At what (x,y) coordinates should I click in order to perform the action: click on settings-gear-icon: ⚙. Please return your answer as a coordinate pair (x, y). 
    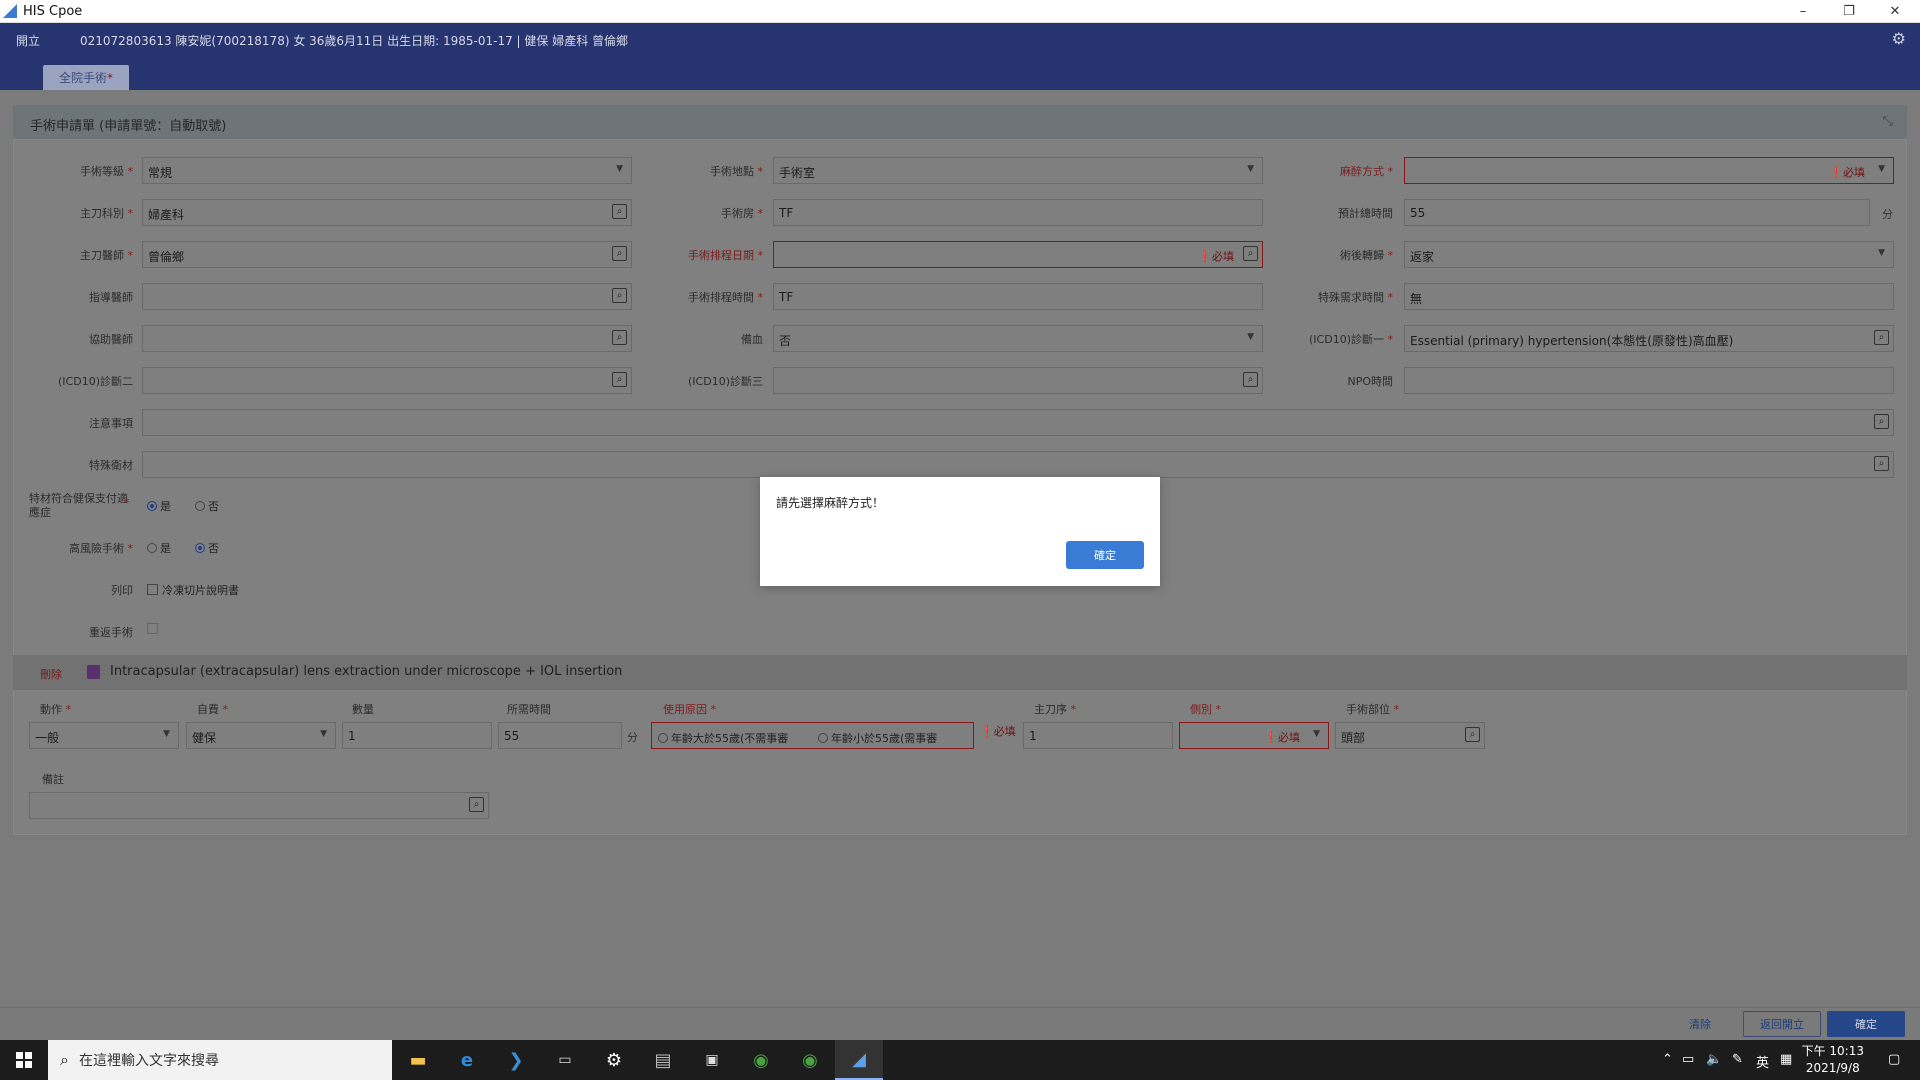
    Looking at the image, I should click on (614, 1060).